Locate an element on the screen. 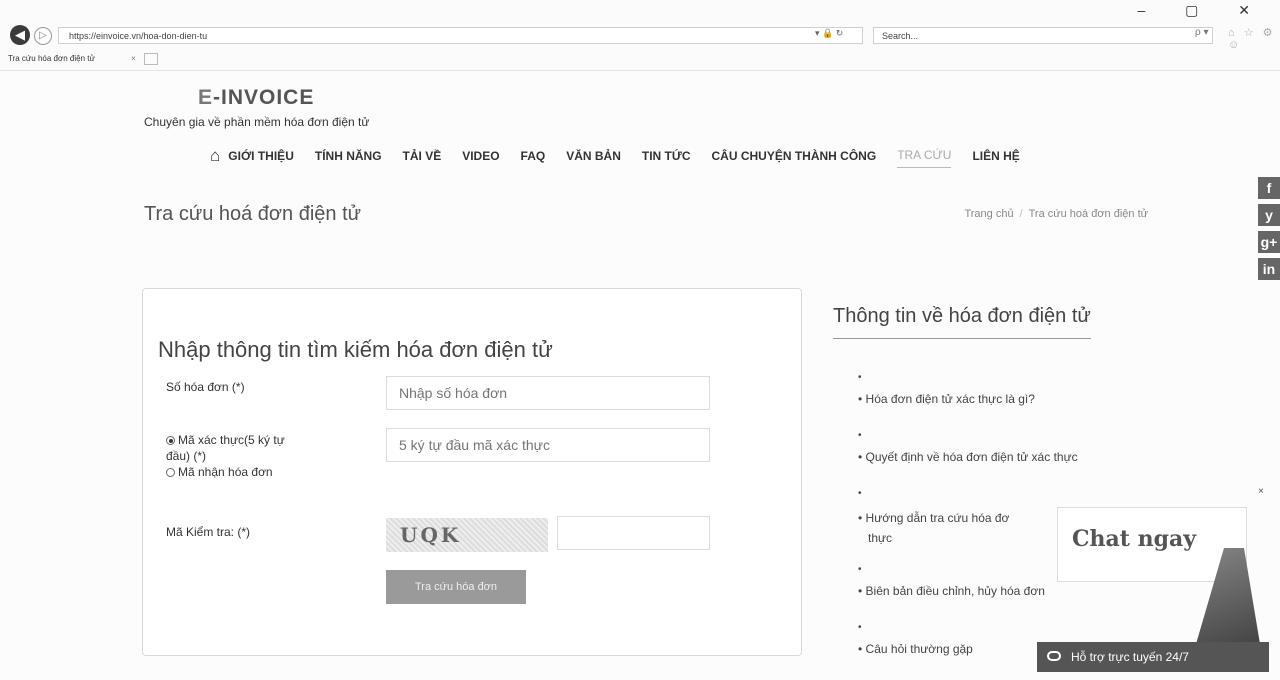 This screenshot has width=1280, height=680. search-panel-title: Nhập thông tin tìm kiếm hóa đơn điện tử is located at coordinates (355, 349).